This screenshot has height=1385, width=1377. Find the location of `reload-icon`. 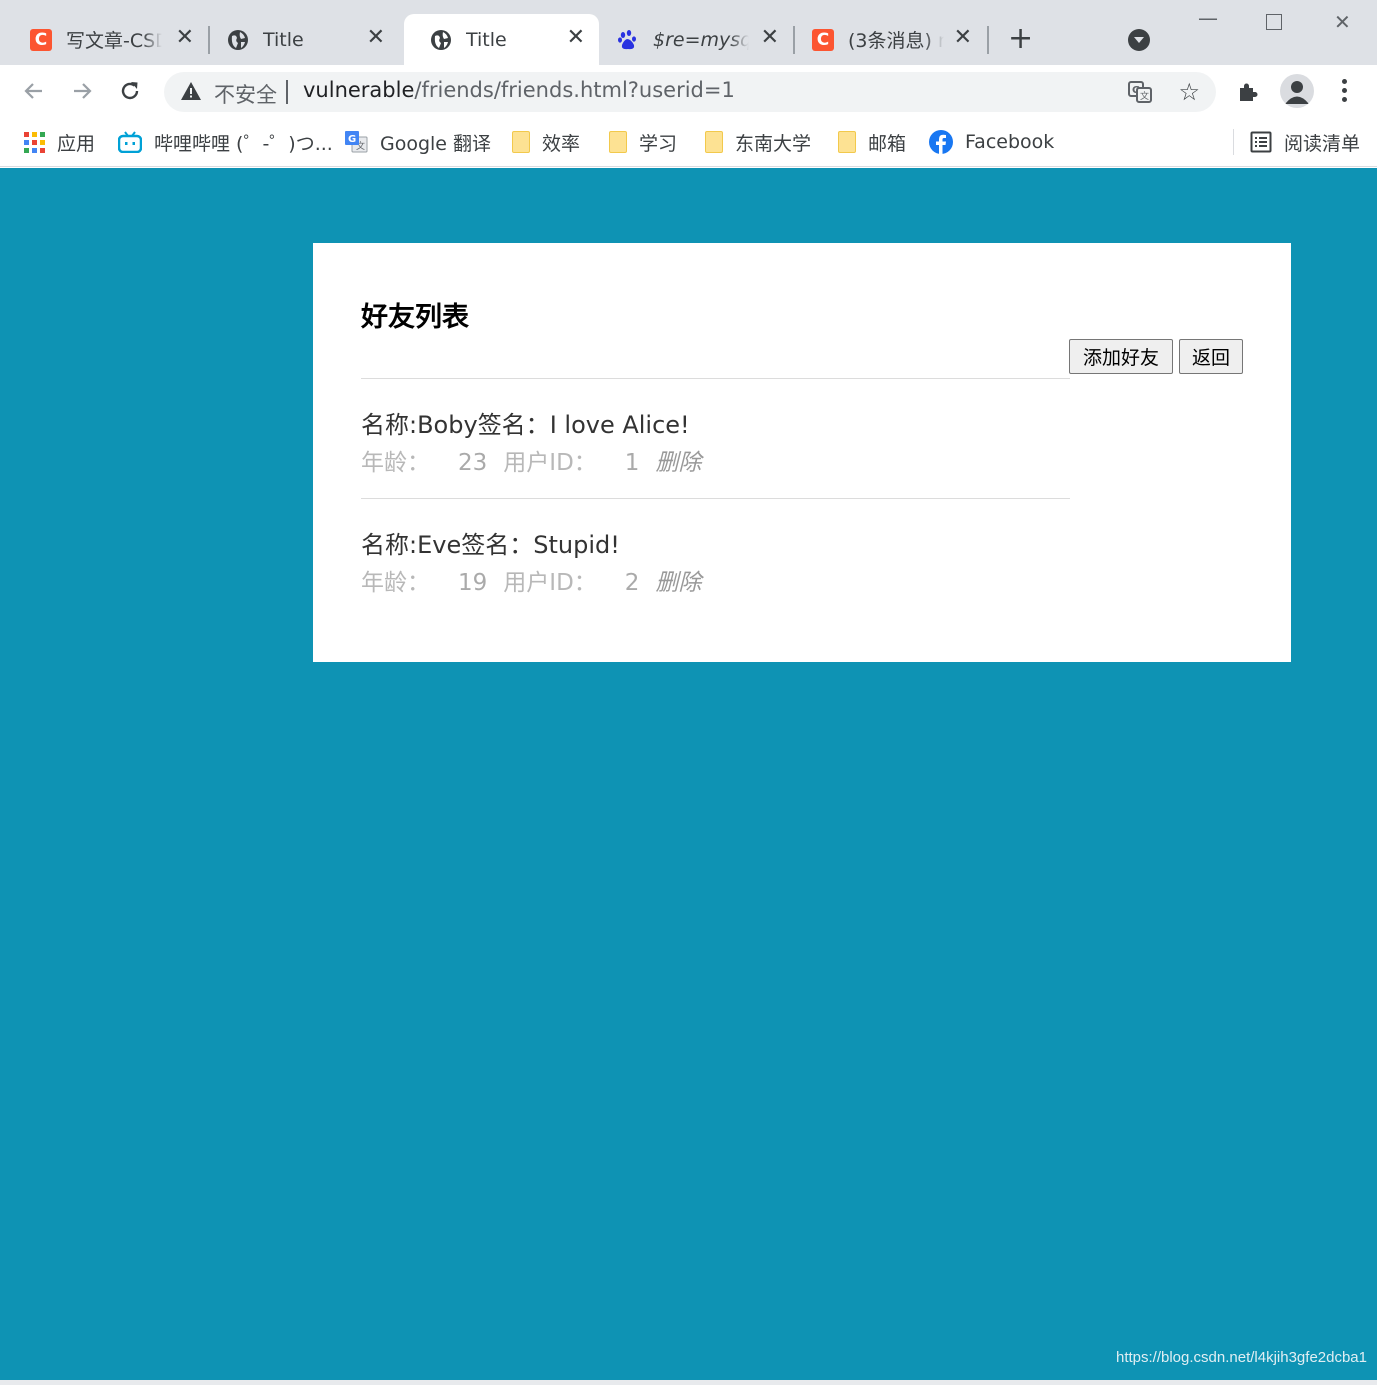

reload-icon is located at coordinates (130, 91).